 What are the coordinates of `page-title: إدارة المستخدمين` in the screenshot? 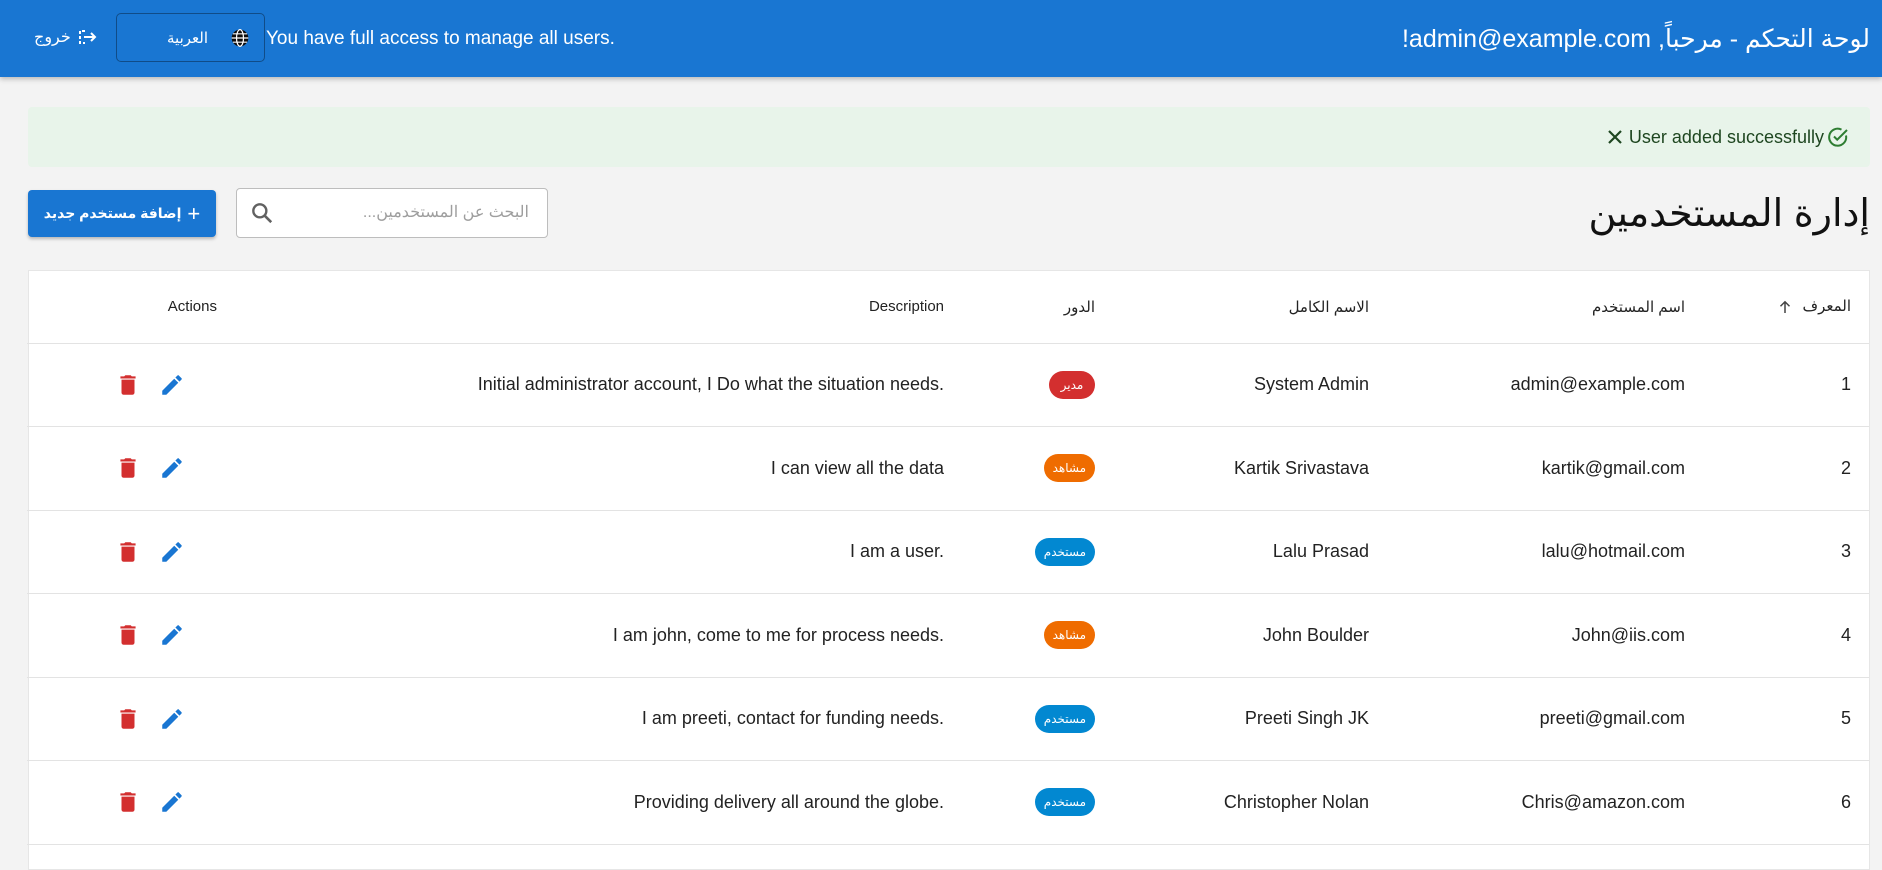 It's located at (1729, 213).